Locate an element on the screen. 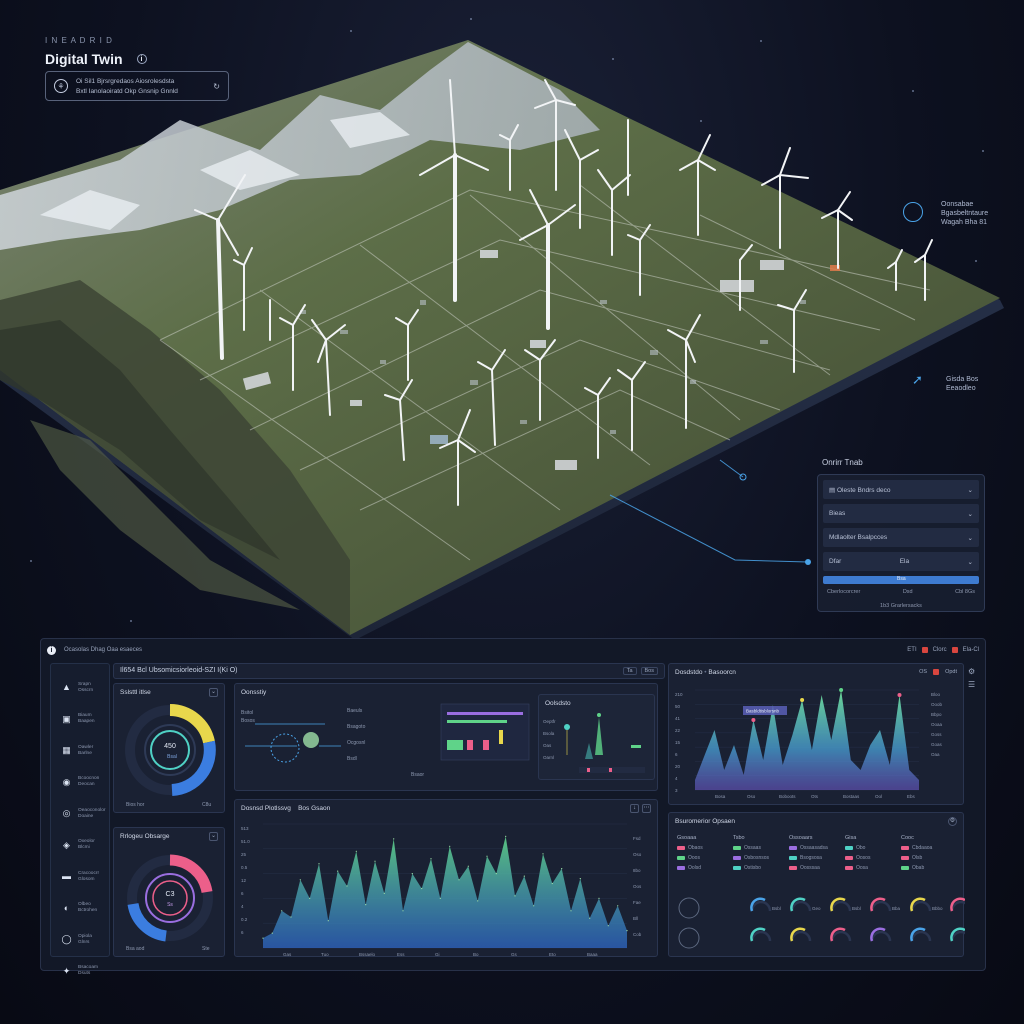  overlay-dropdown-4: Dfar Ela ⌄ is located at coordinates (901, 561).